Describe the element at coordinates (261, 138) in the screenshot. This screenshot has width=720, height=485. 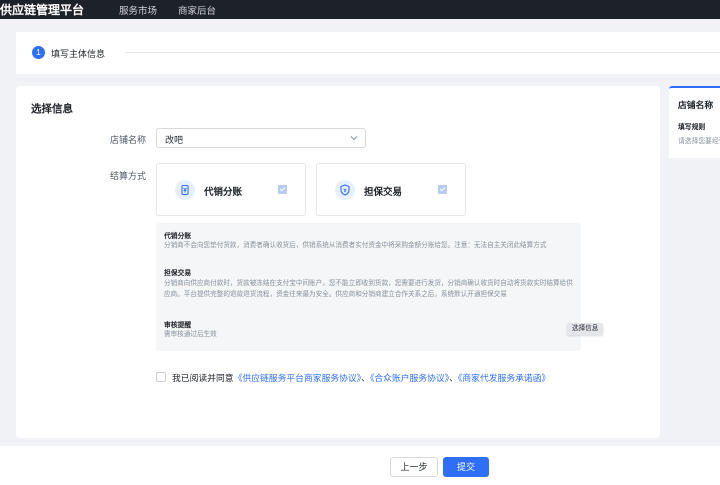
I see `store-name-select: 改吧` at that location.